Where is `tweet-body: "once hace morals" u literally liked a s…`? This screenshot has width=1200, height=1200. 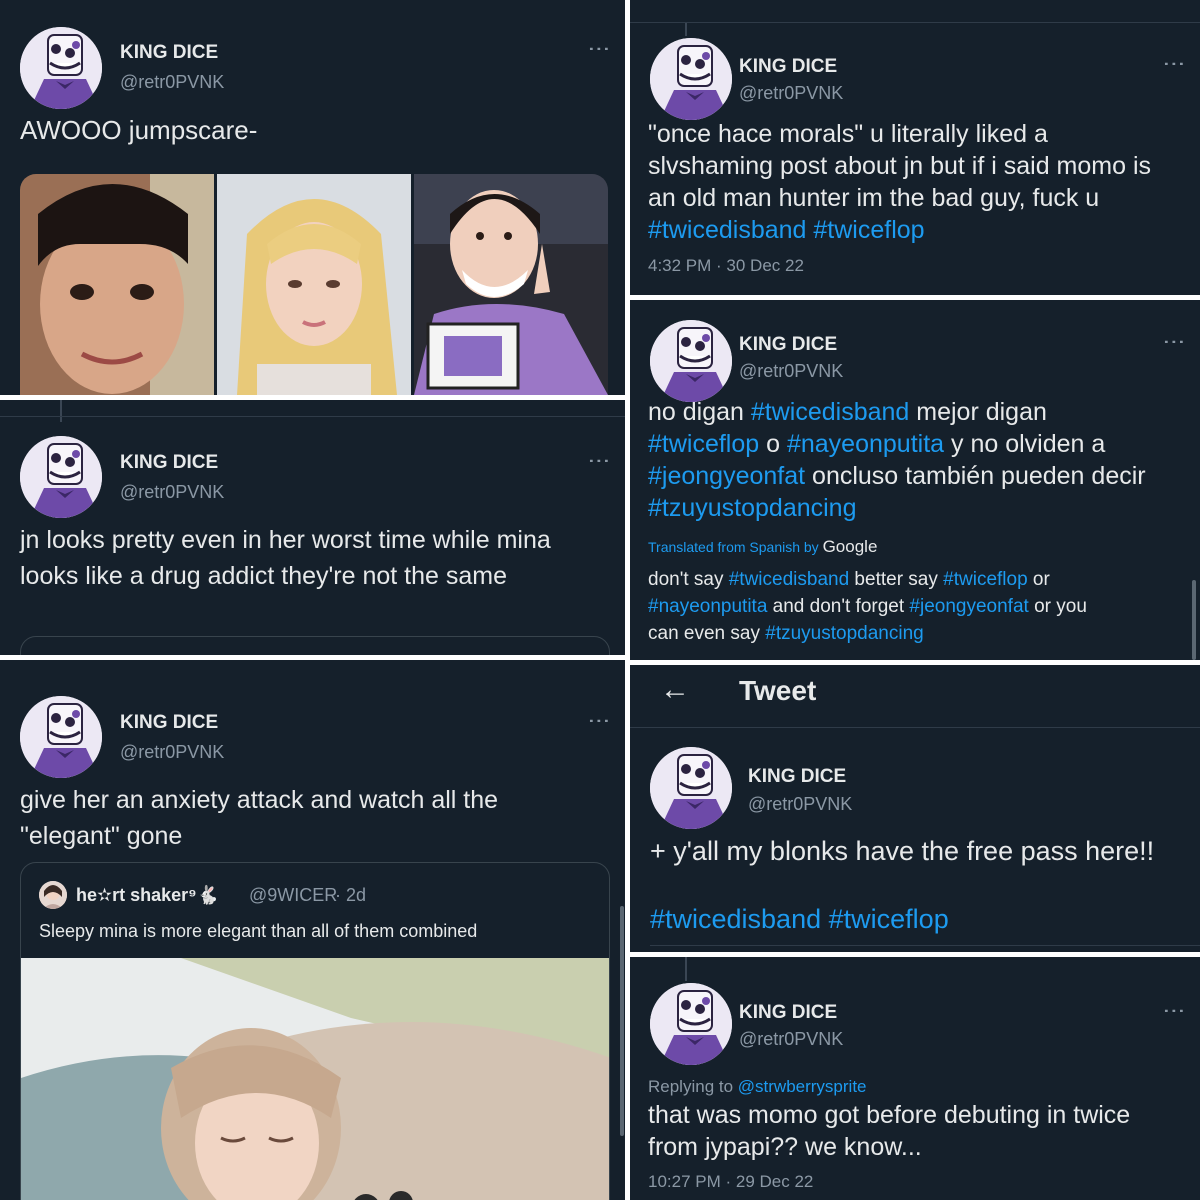 tweet-body: "once hace morals" u literally liked a s… is located at coordinates (900, 166).